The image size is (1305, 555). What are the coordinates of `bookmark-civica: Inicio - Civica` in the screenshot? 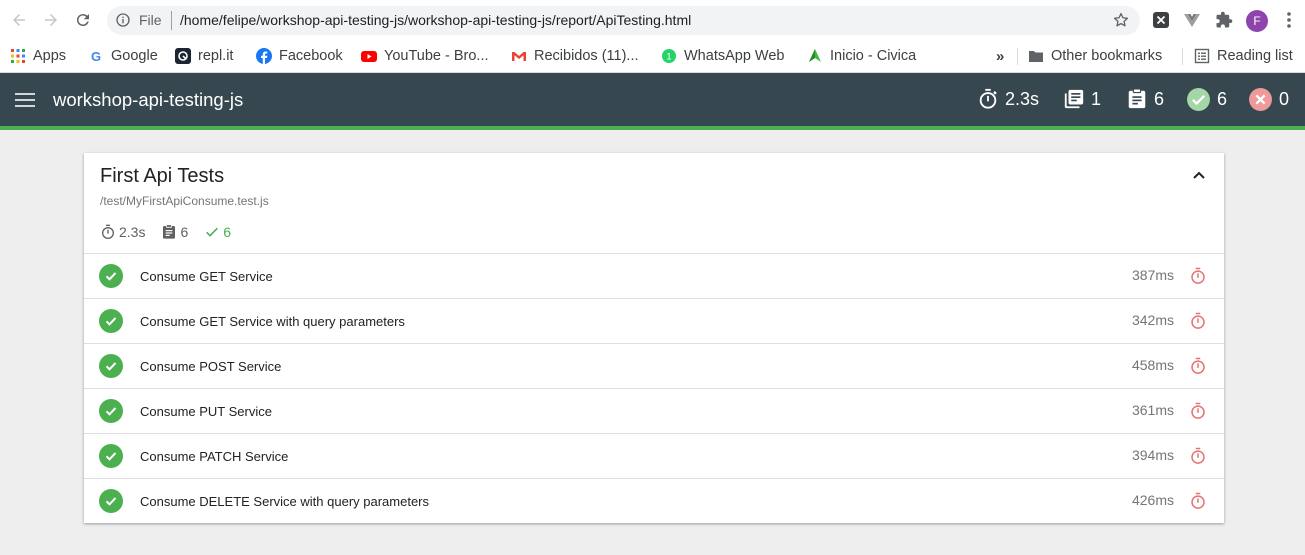 It's located at (861, 56).